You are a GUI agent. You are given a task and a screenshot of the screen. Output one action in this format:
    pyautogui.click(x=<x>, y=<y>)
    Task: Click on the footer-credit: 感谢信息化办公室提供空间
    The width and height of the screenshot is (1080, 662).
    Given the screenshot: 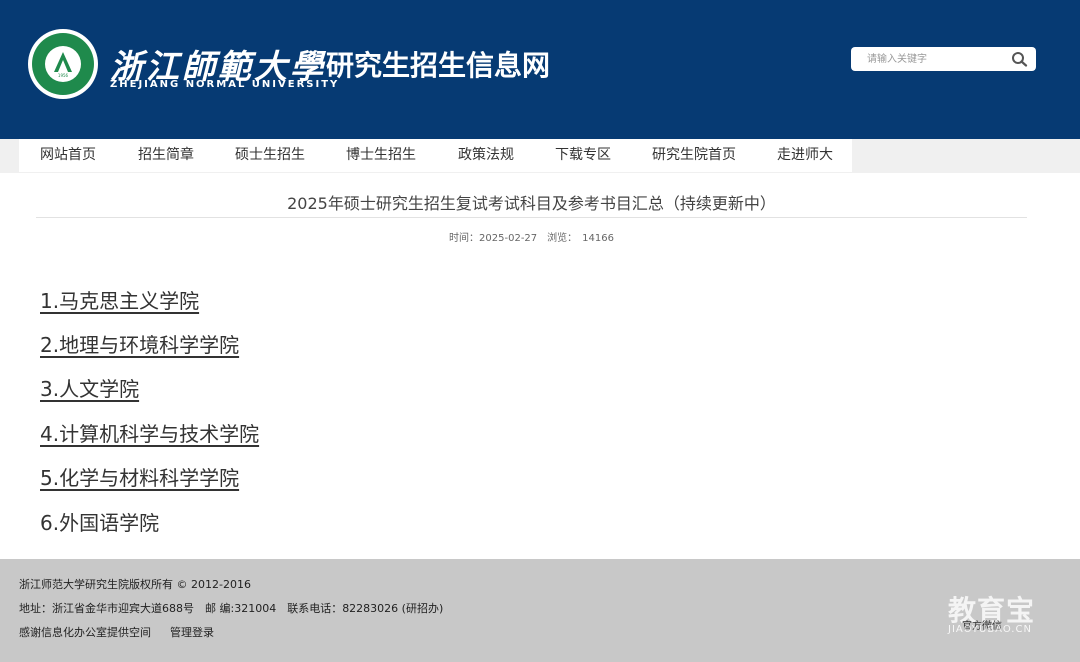 What is the action you would take?
    pyautogui.click(x=85, y=632)
    